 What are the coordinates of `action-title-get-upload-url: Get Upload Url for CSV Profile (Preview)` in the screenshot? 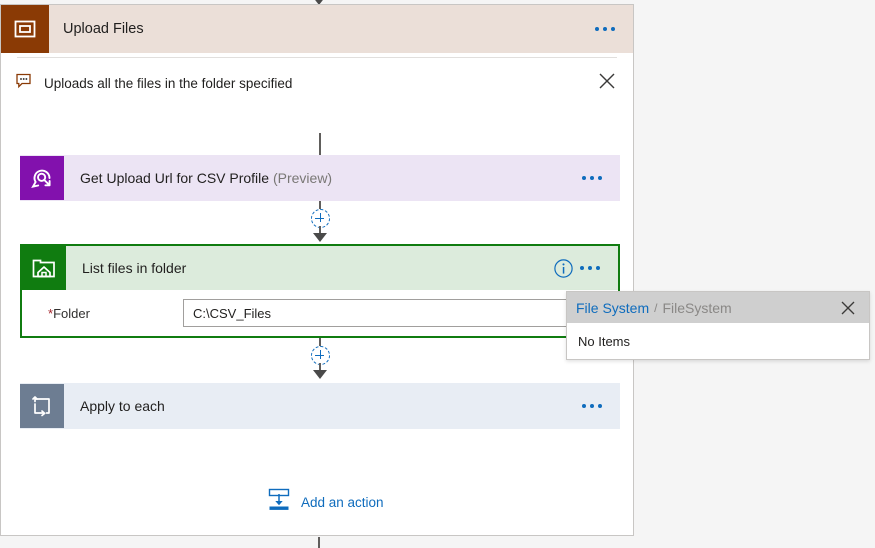 It's located at (331, 178).